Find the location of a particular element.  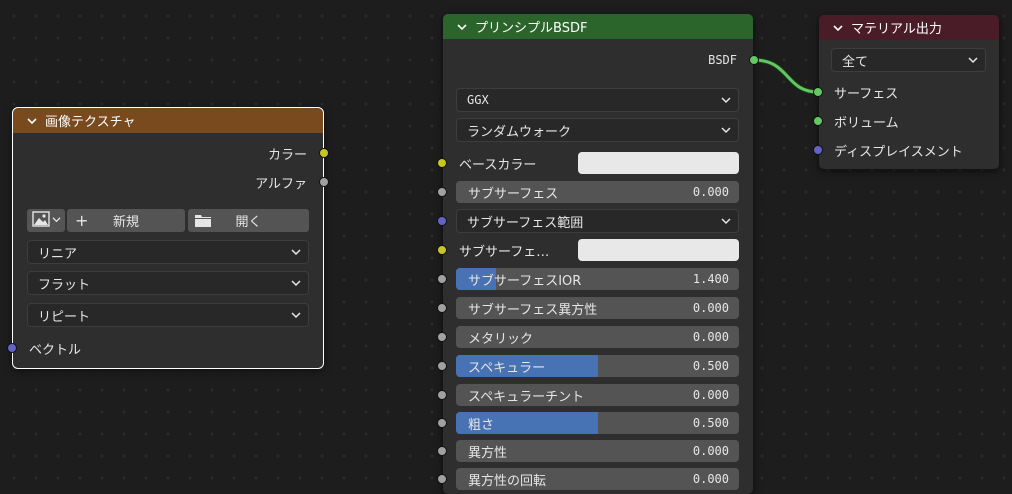

distribution-value: GGX is located at coordinates (478, 100).